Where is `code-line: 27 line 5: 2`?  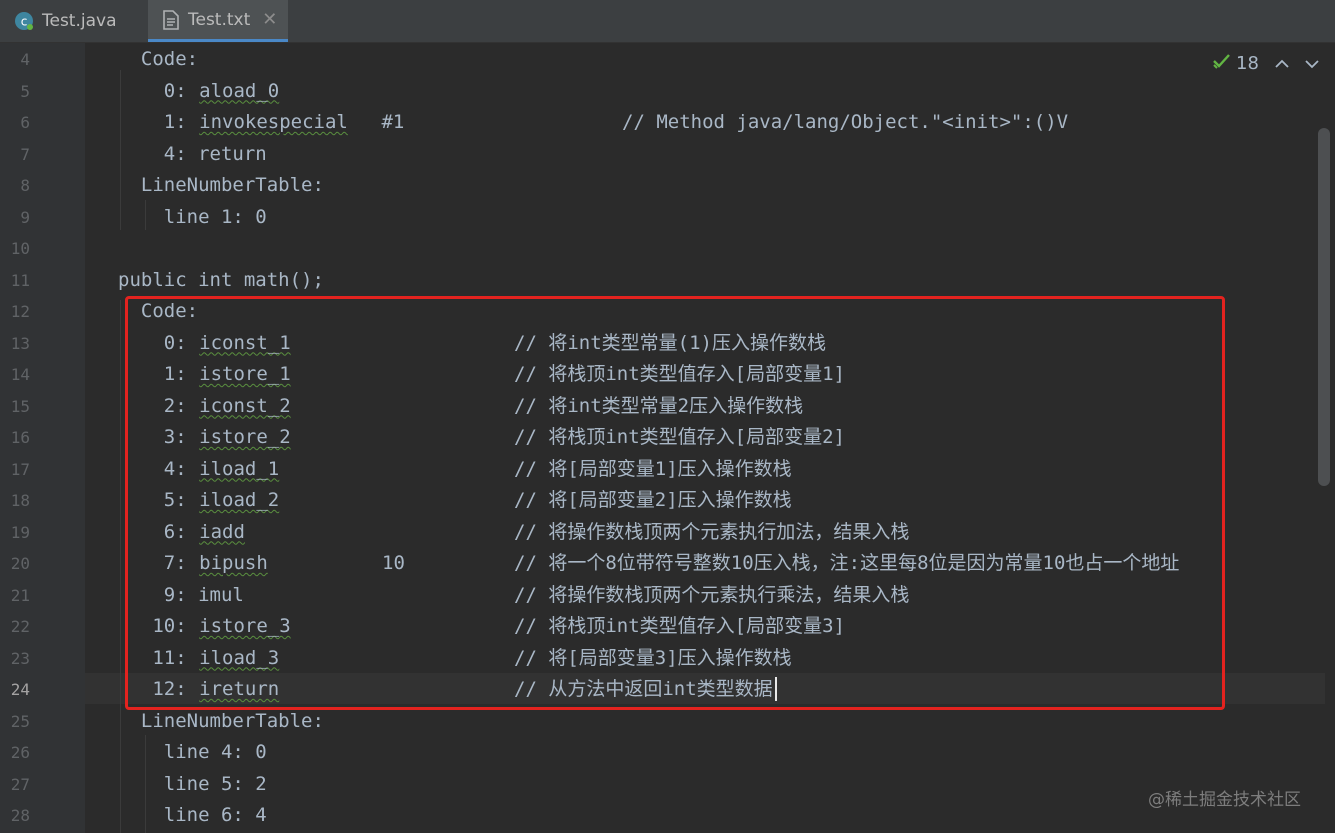 code-line: 27 line 5: 2 is located at coordinates (667, 784).